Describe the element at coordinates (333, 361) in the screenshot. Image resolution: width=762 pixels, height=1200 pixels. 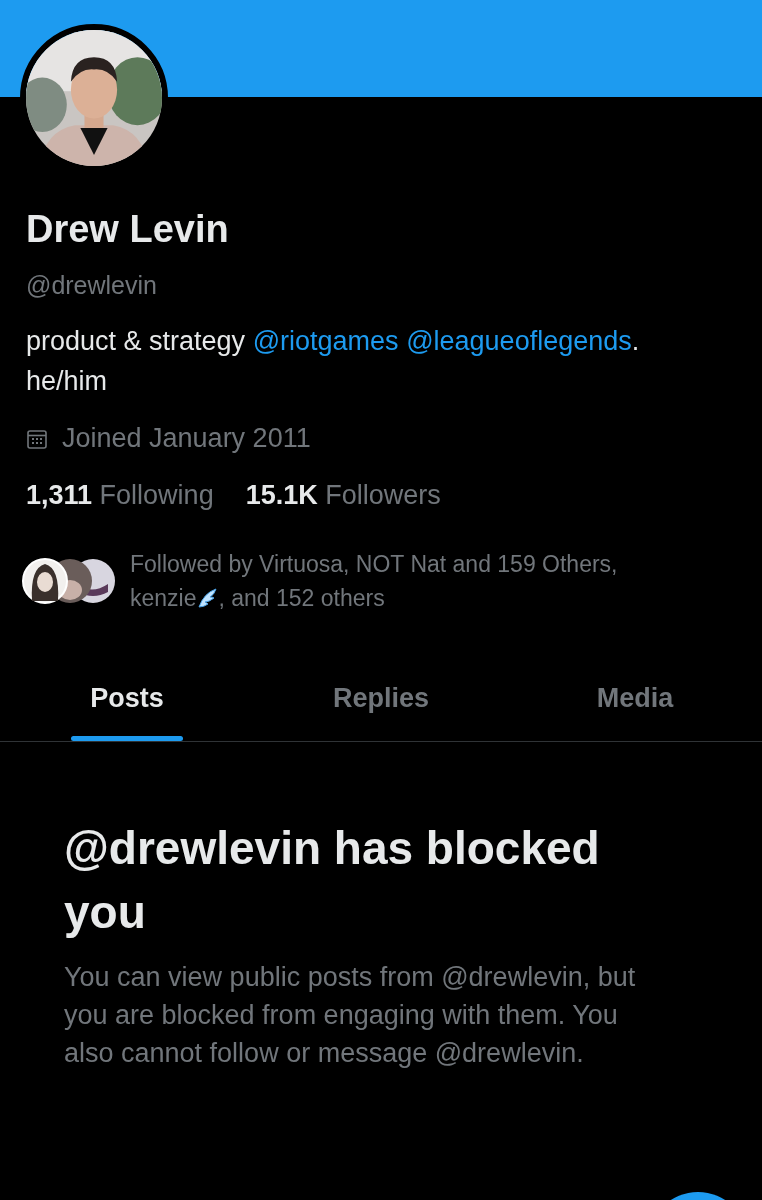
I see `bio-text: product & strategy @riotgames @leagueoflegends. he/him` at that location.